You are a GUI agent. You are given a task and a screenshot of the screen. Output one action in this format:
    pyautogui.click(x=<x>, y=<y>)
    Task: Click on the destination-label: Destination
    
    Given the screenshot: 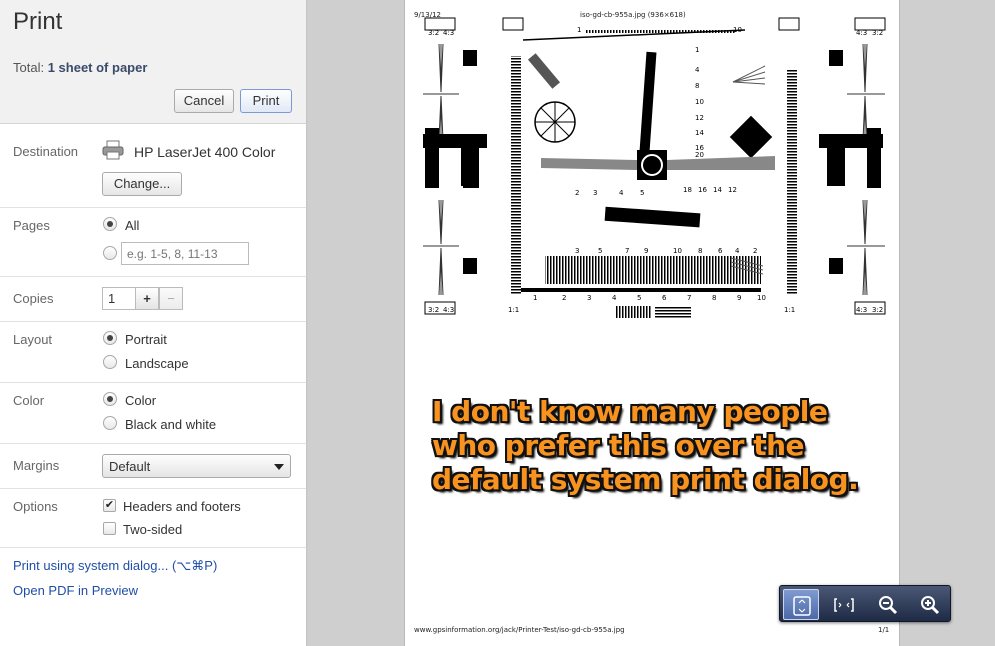 What is the action you would take?
    pyautogui.click(x=46, y=151)
    